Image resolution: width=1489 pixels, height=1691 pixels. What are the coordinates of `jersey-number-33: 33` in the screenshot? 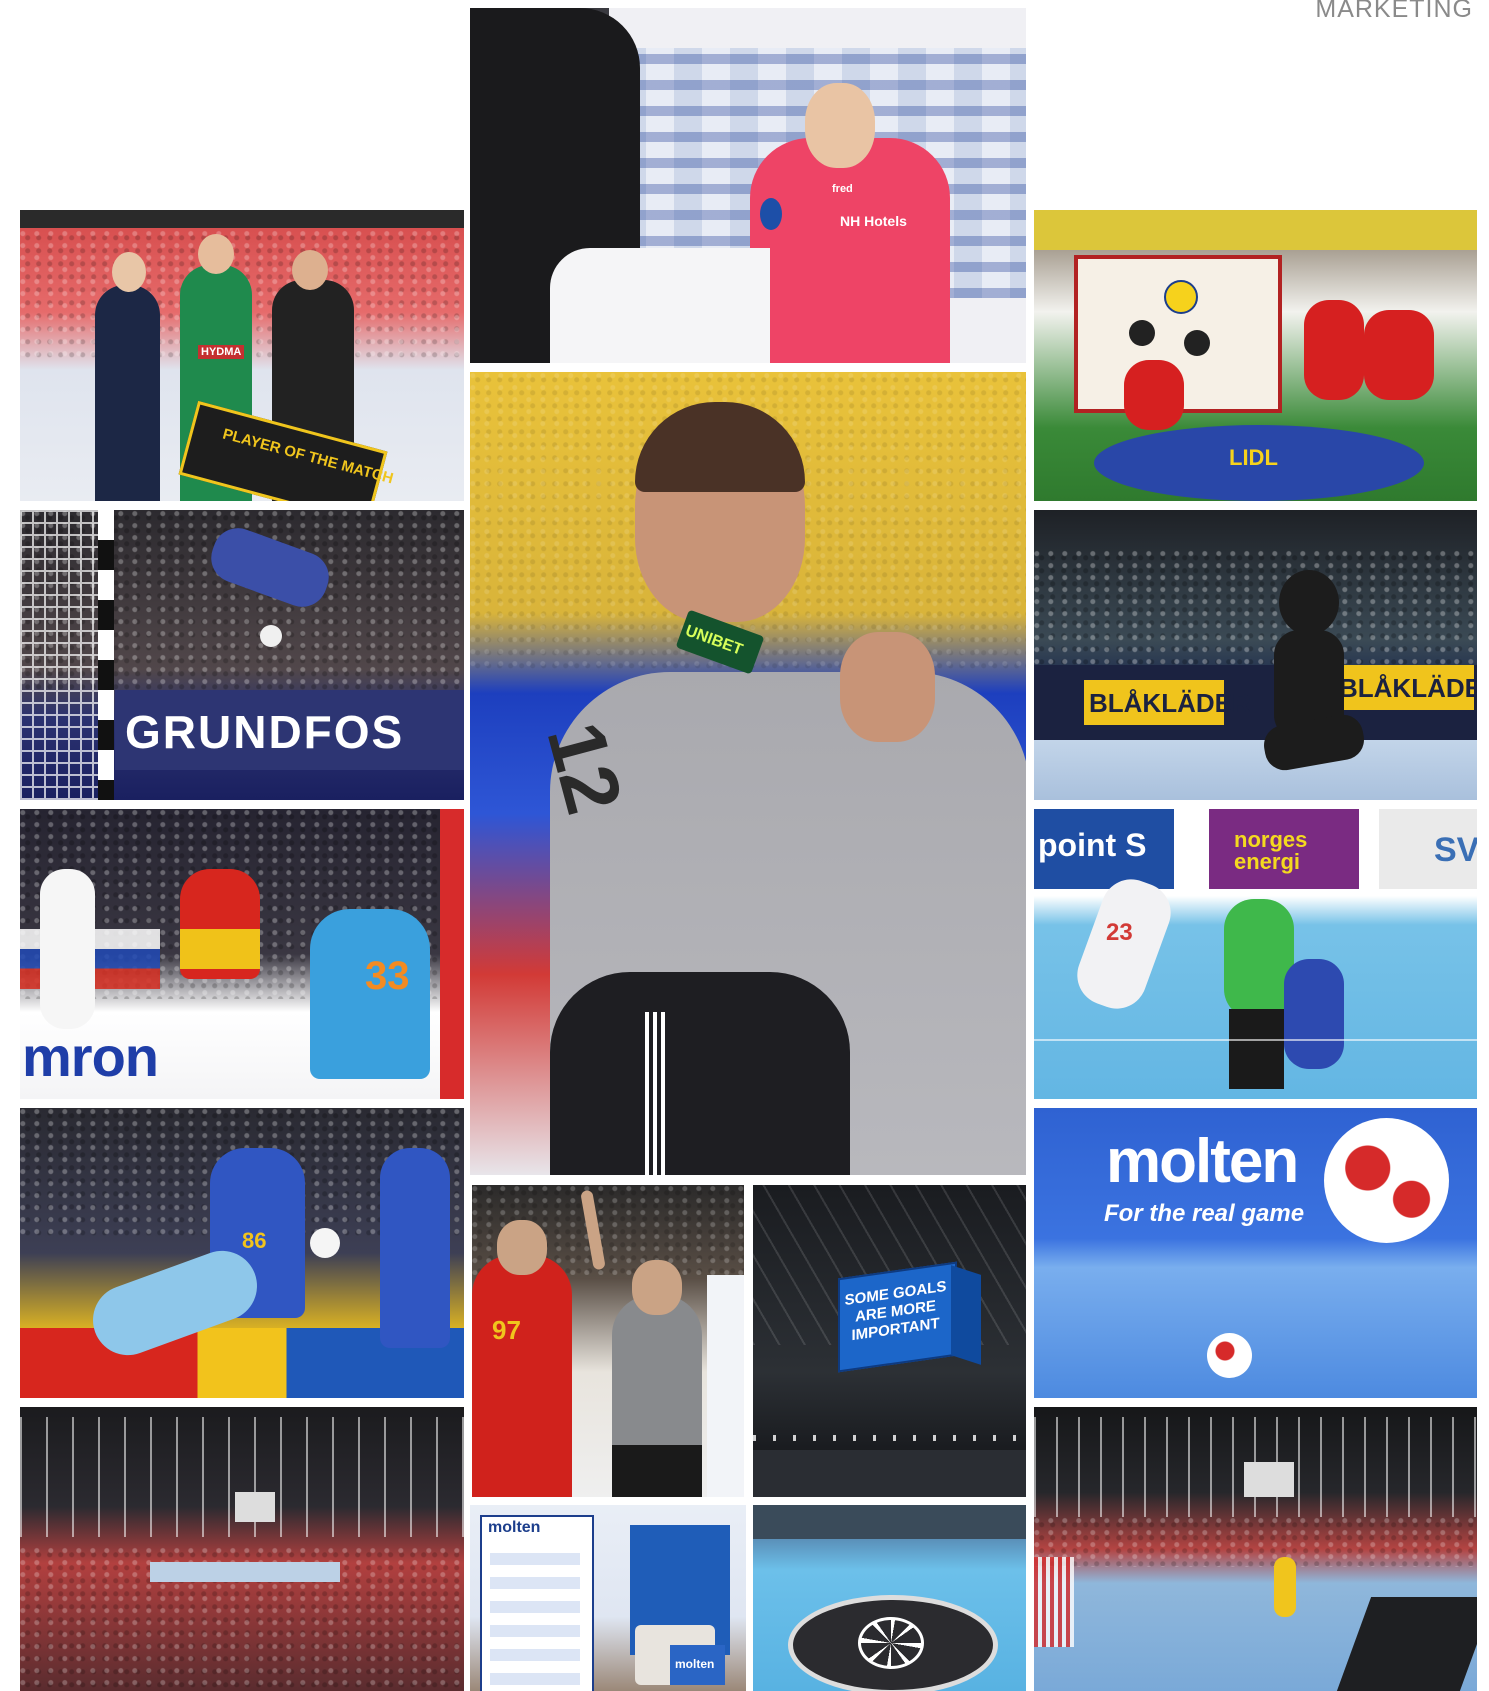 It's located at (387, 976).